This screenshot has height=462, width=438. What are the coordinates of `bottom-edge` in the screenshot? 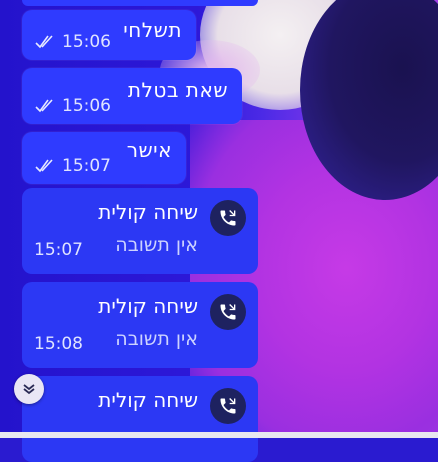 It's located at (219, 435).